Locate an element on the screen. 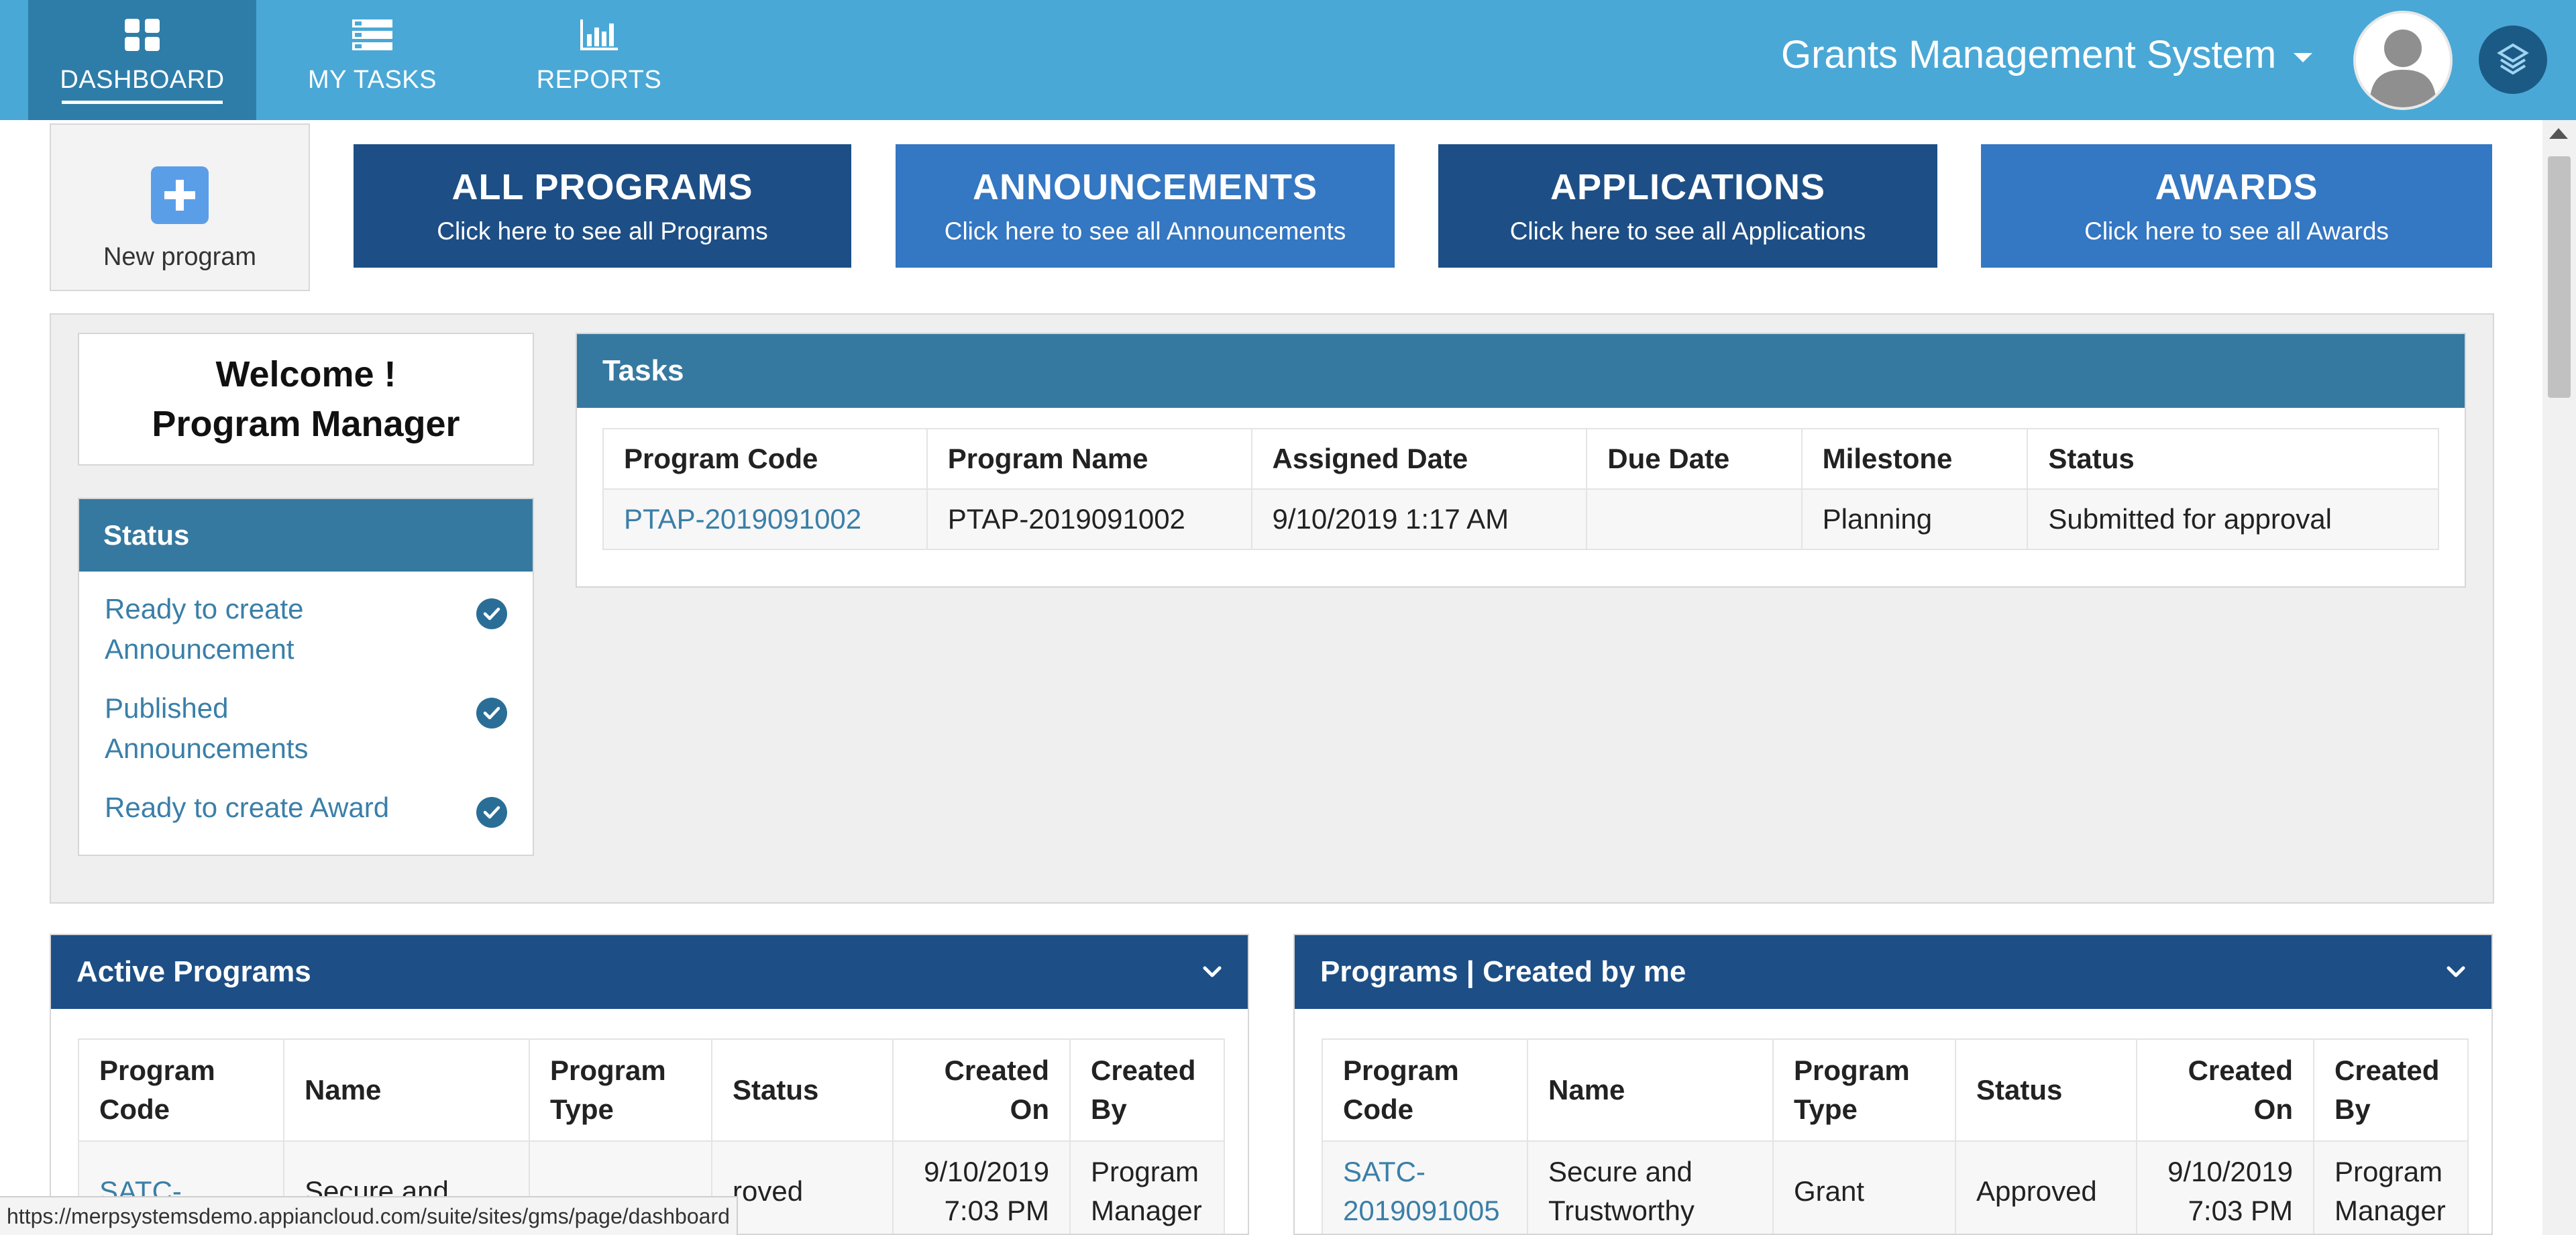 This screenshot has width=2576, height=1235. status-item-label: Ready to create Award is located at coordinates (247, 808).